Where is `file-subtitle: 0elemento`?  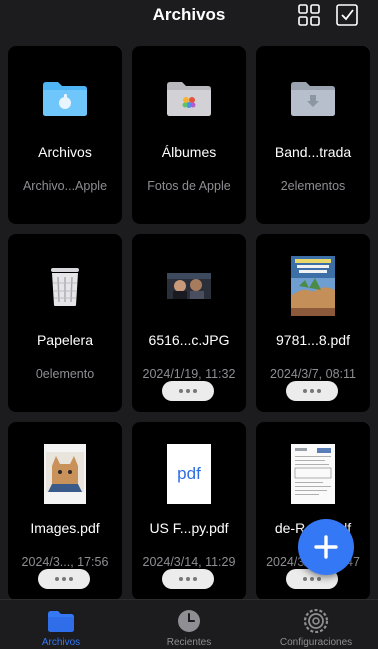
file-subtitle: 0elemento is located at coordinates (65, 374).